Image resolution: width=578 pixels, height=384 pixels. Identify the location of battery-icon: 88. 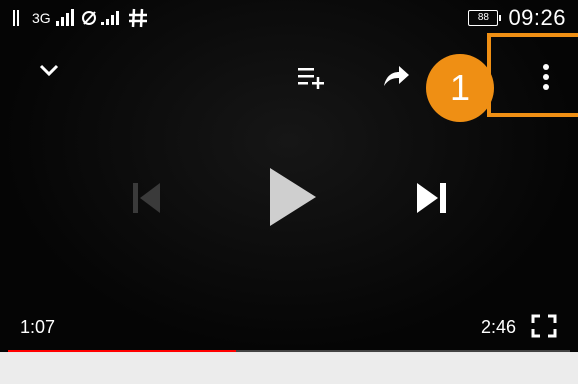
(485, 18).